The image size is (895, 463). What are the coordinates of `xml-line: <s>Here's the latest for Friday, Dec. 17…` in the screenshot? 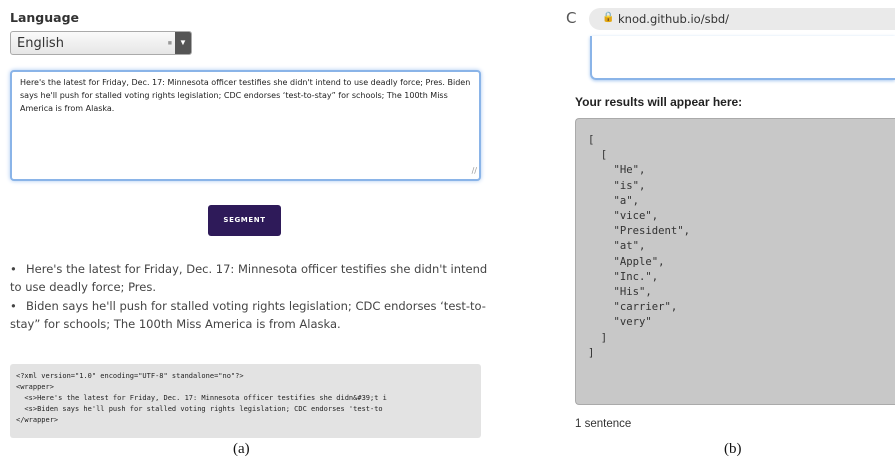 It's located at (201, 398).